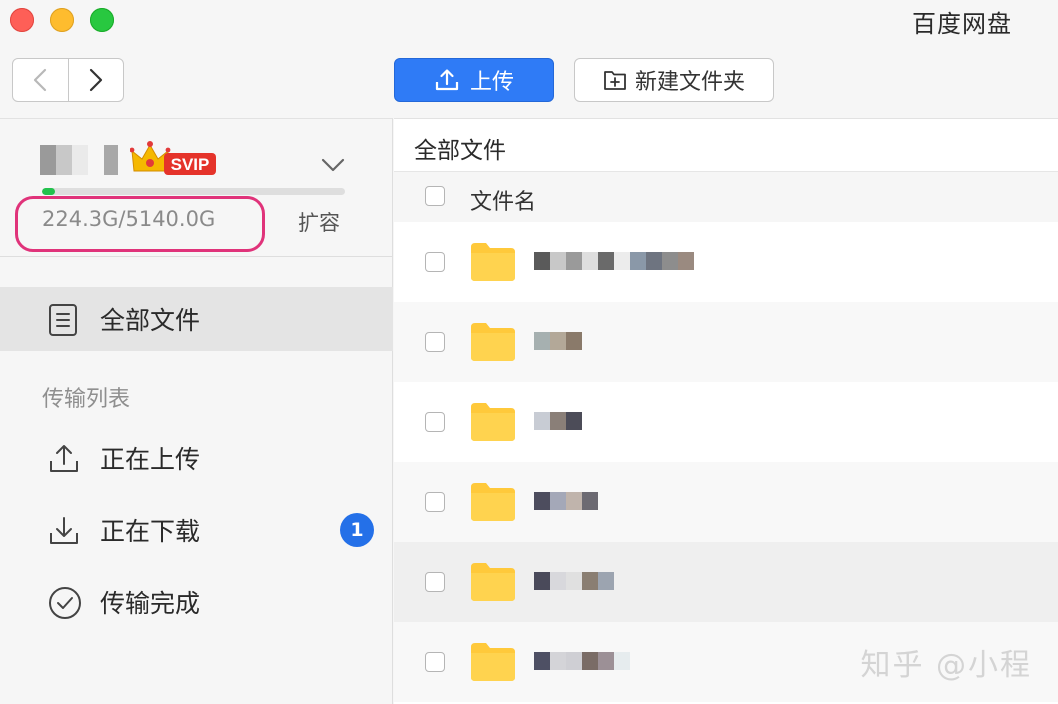  I want to click on svip-badge: SVIP, so click(174, 161).